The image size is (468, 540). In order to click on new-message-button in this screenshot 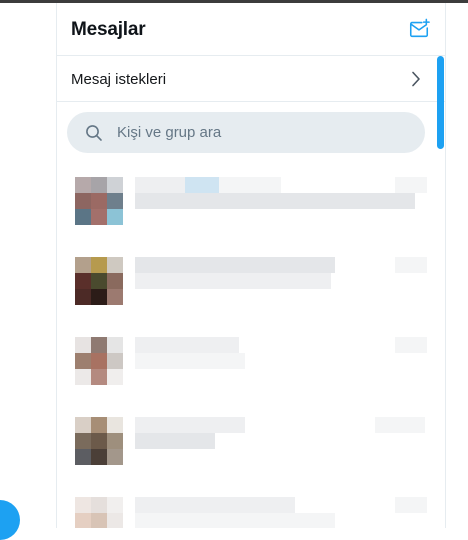, I will do `click(419, 29)`.